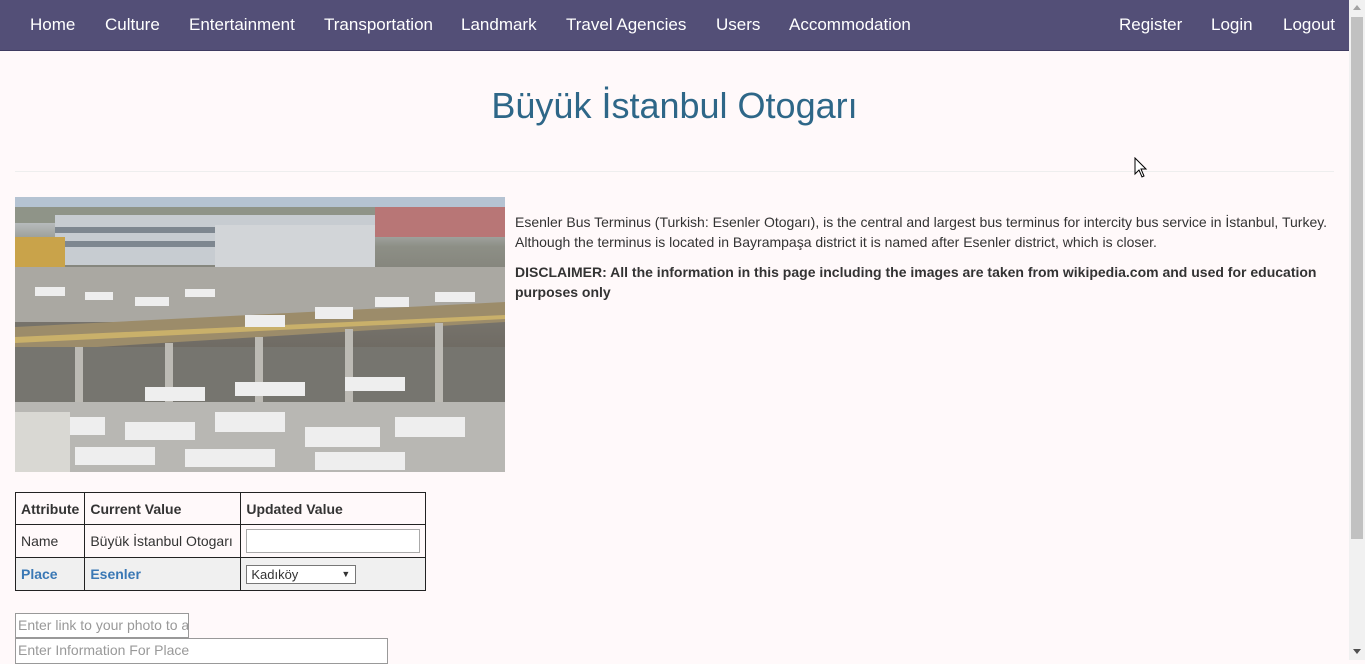 The height and width of the screenshot is (664, 1365). Describe the element at coordinates (50, 541) in the screenshot. I see `cell-name-attribute: Name` at that location.